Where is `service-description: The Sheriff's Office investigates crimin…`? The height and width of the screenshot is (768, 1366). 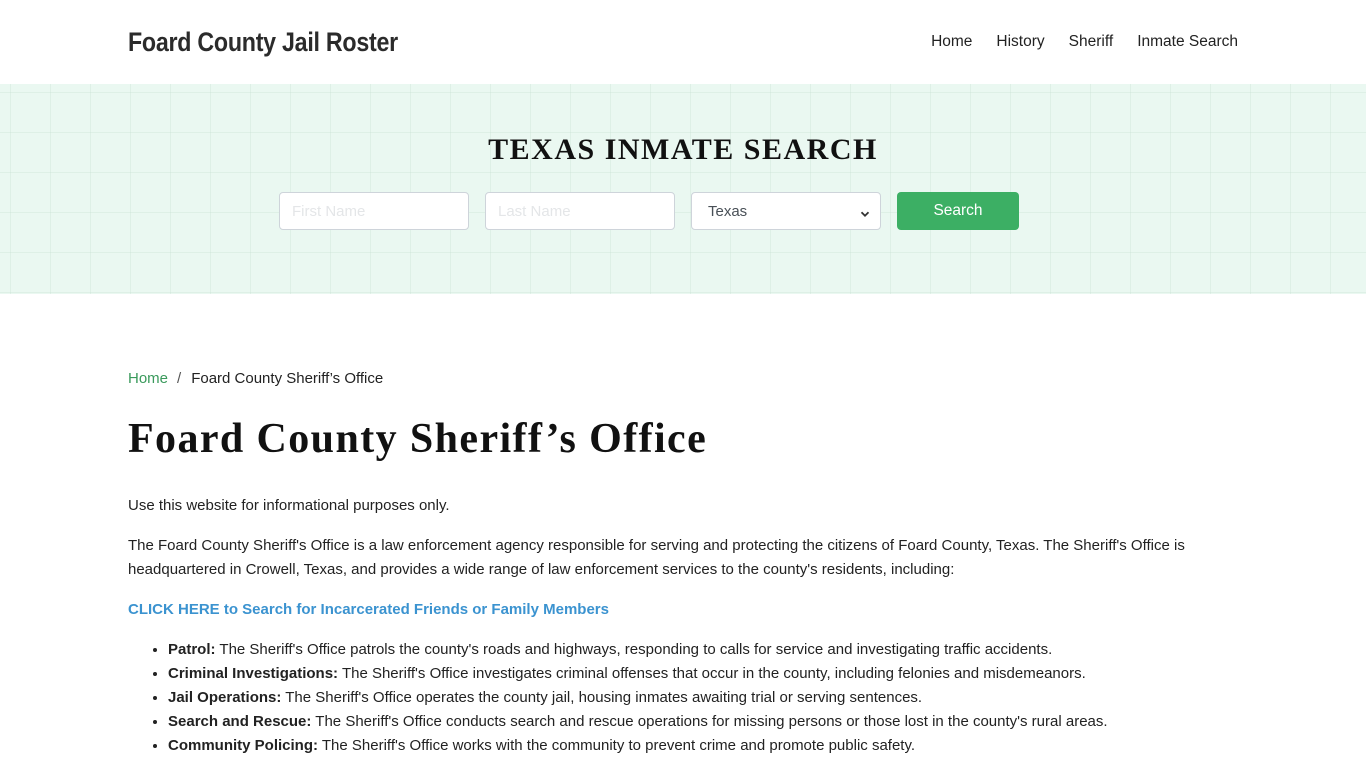 service-description: The Sheriff's Office investigates crimin… is located at coordinates (712, 674).